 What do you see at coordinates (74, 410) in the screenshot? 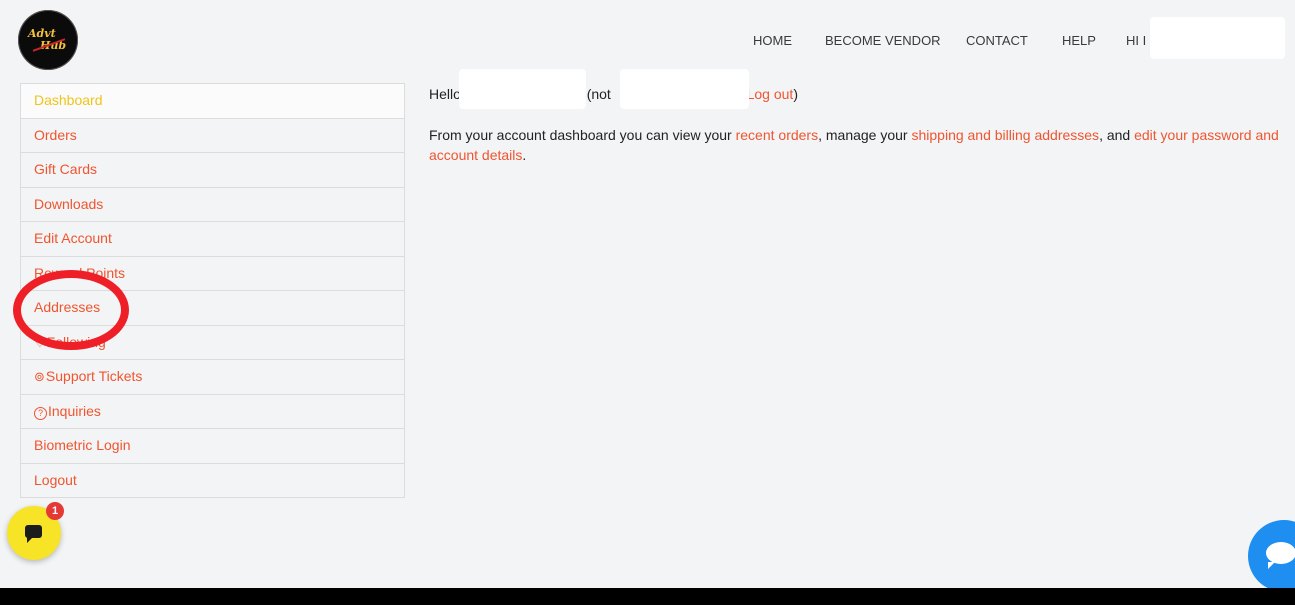
I see `sidebar-item-label: Inquiries` at bounding box center [74, 410].